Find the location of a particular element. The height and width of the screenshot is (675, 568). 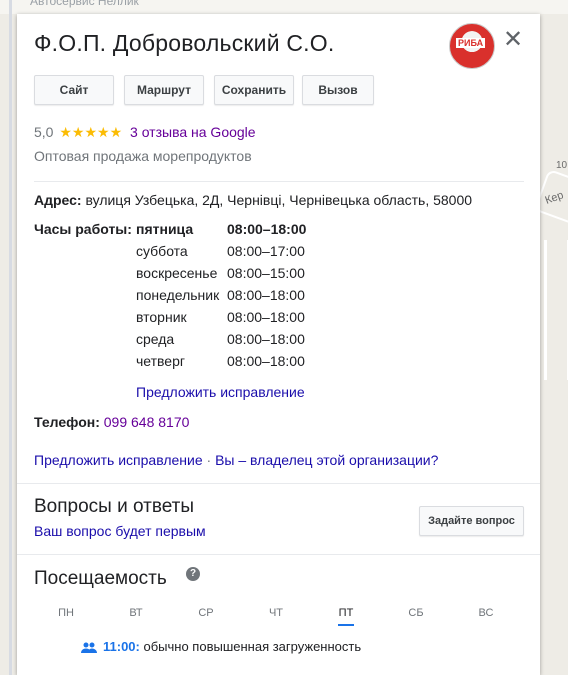

website-button: Сайт is located at coordinates (74, 90).